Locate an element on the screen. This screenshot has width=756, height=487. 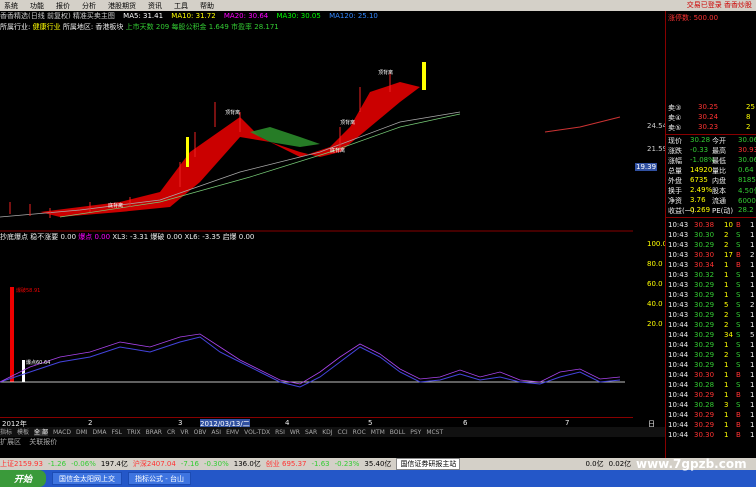
tick-row: 10:43 30.30 17 B 2 is located at coordinates (711, 255).